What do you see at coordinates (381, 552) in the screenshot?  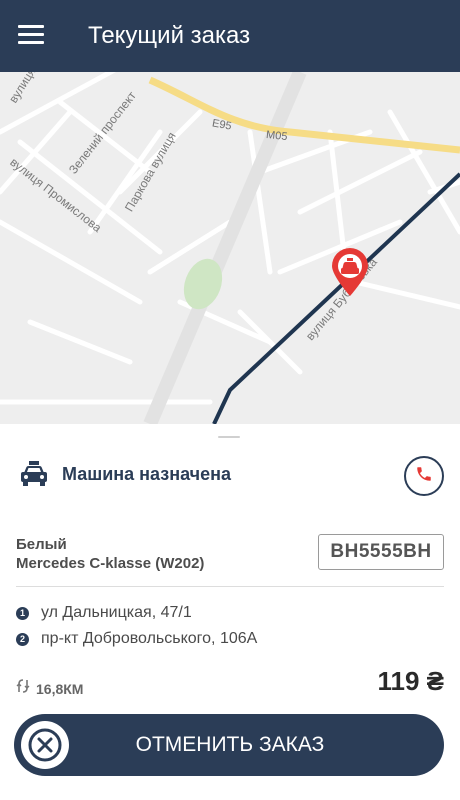 I see `license-plate: BH5555BH` at bounding box center [381, 552].